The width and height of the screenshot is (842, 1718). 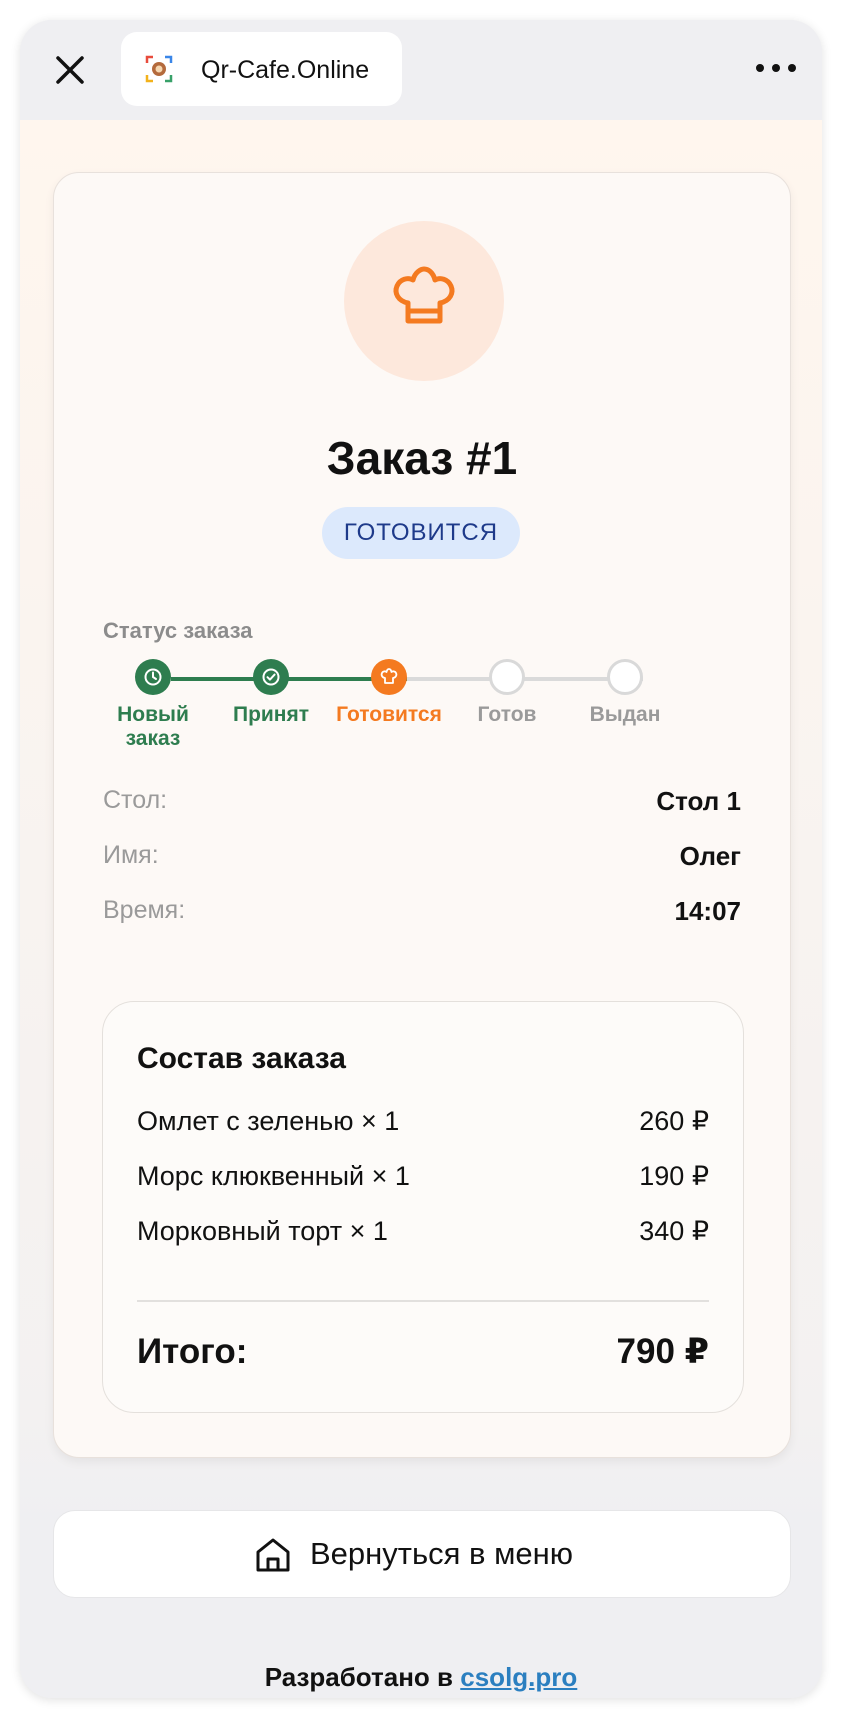 I want to click on site-tab: Qr-Cafe.Online, so click(x=261, y=69).